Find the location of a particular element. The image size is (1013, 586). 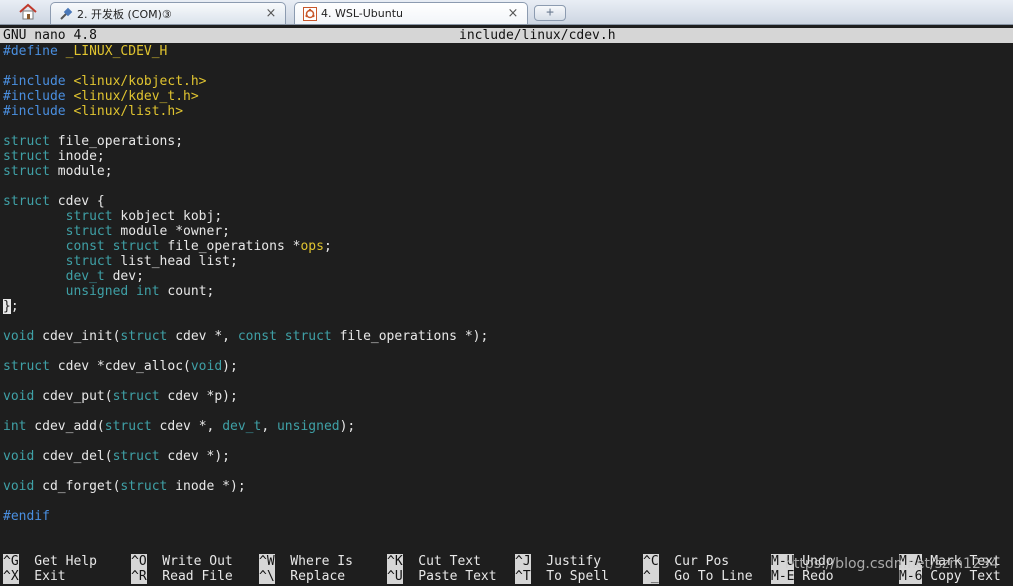

tab-label: 2. 开发板 (COM)③ is located at coordinates (124, 14).